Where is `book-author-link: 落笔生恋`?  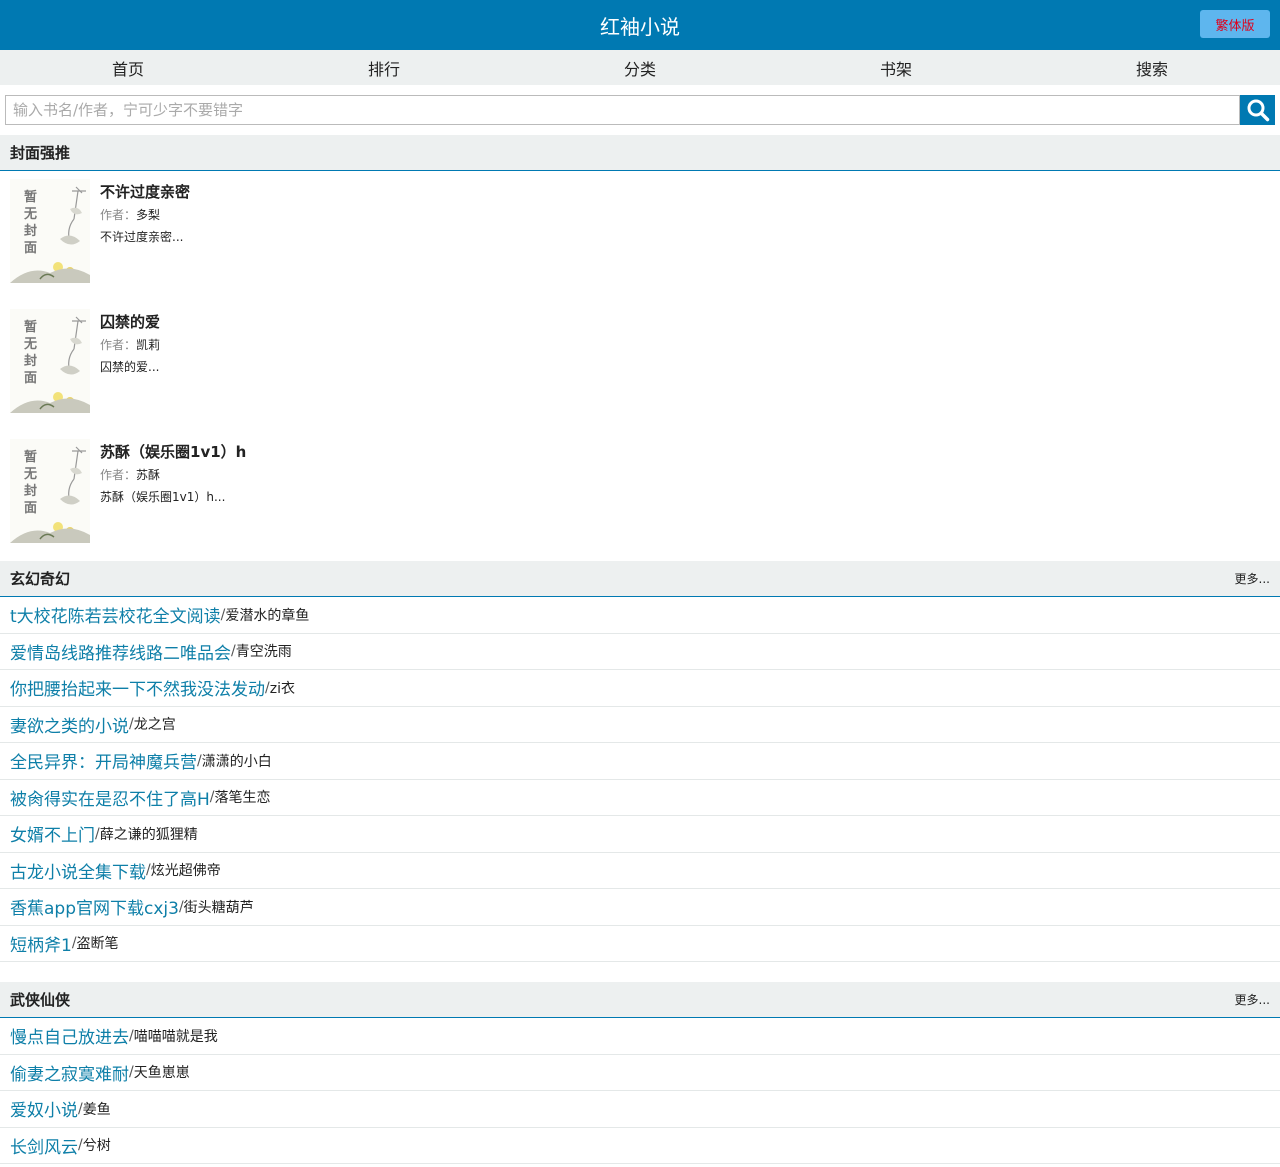 book-author-link: 落笔生恋 is located at coordinates (243, 797).